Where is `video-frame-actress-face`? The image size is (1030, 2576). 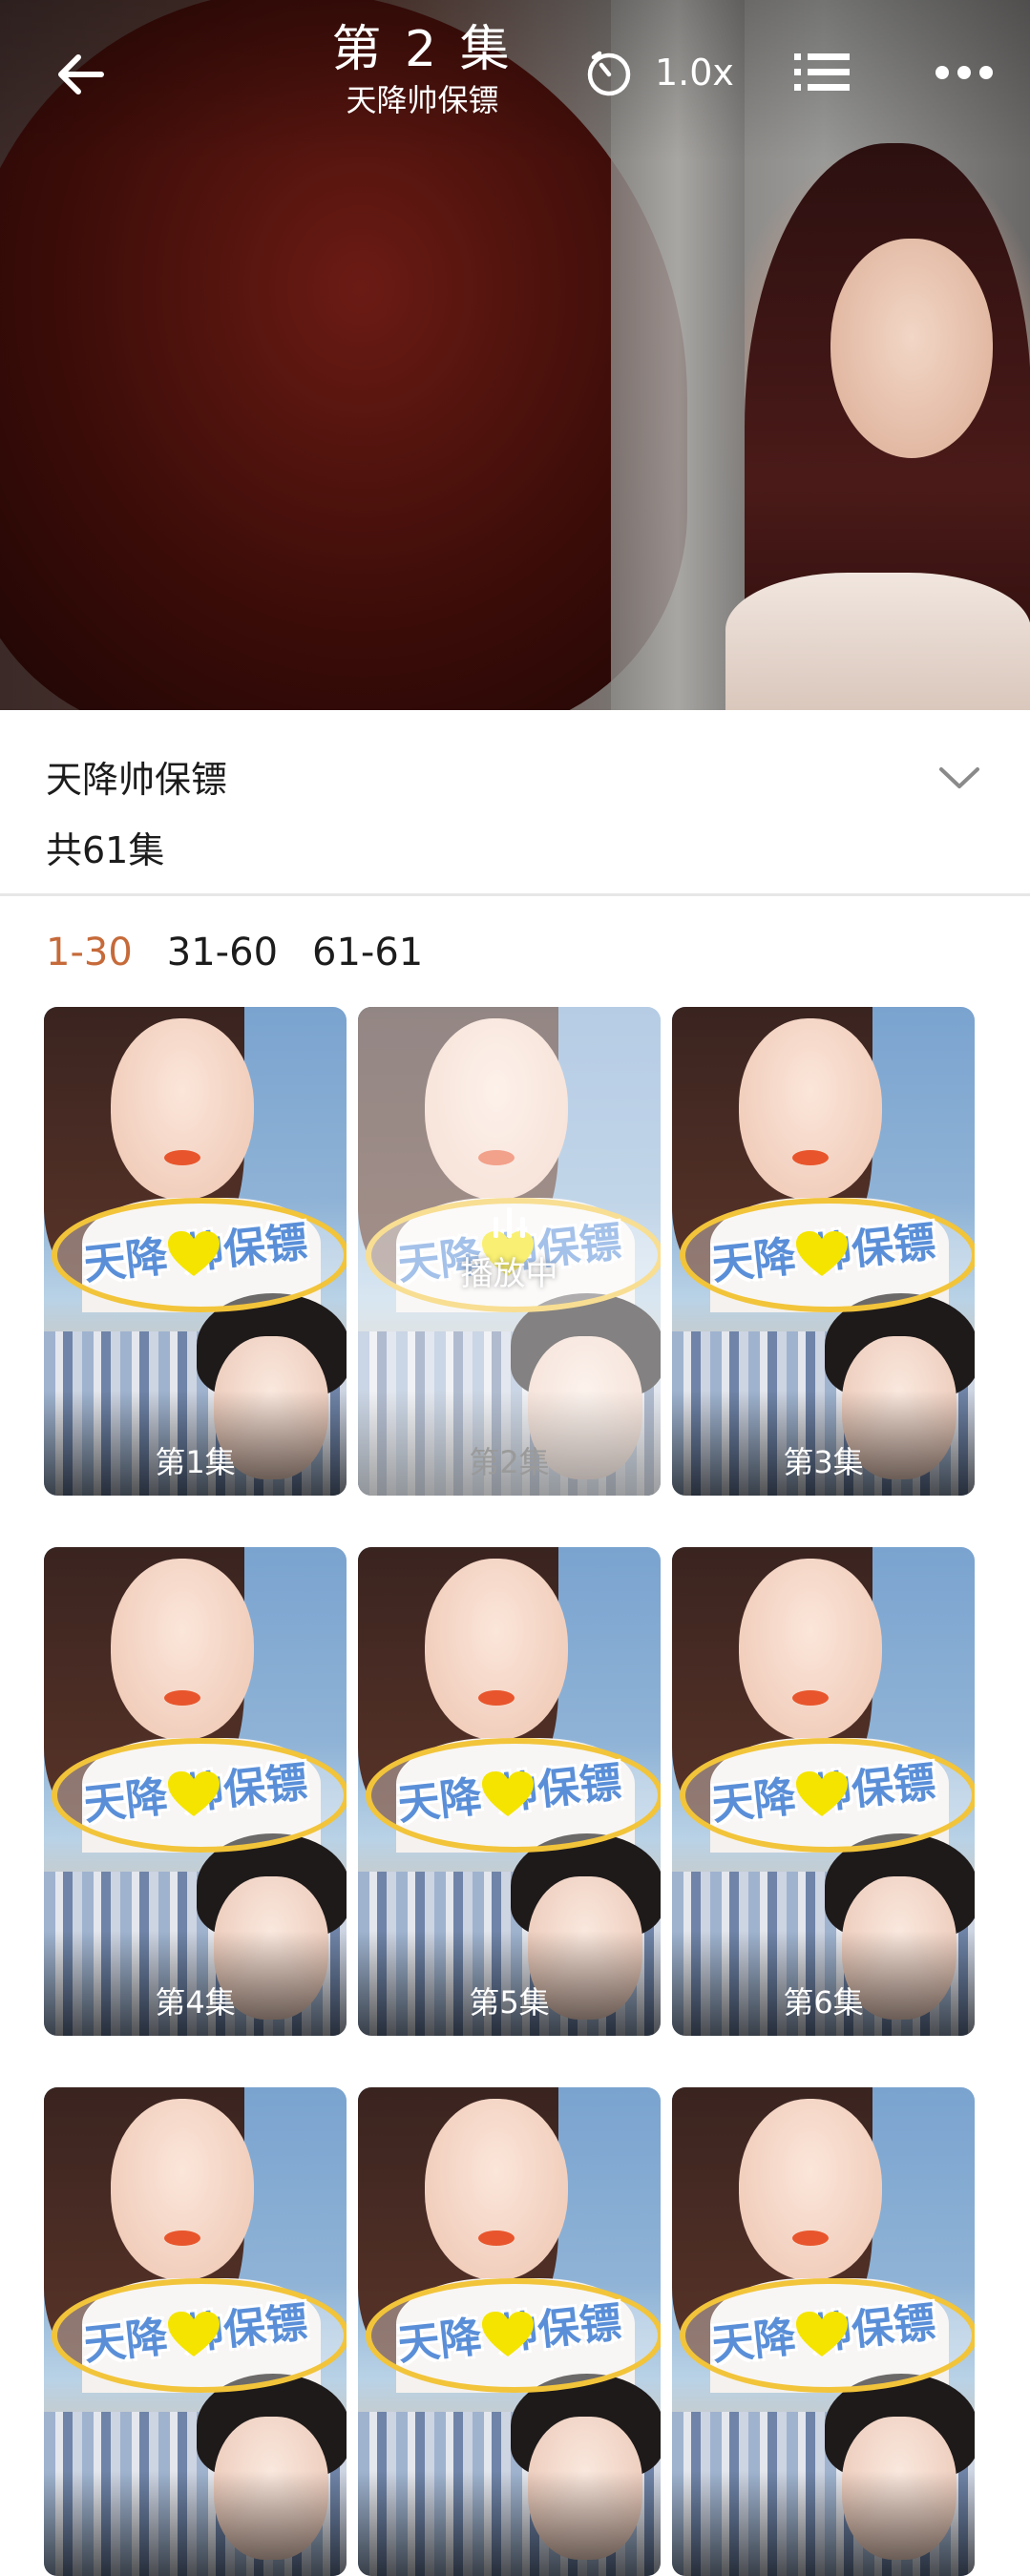 video-frame-actress-face is located at coordinates (911, 348).